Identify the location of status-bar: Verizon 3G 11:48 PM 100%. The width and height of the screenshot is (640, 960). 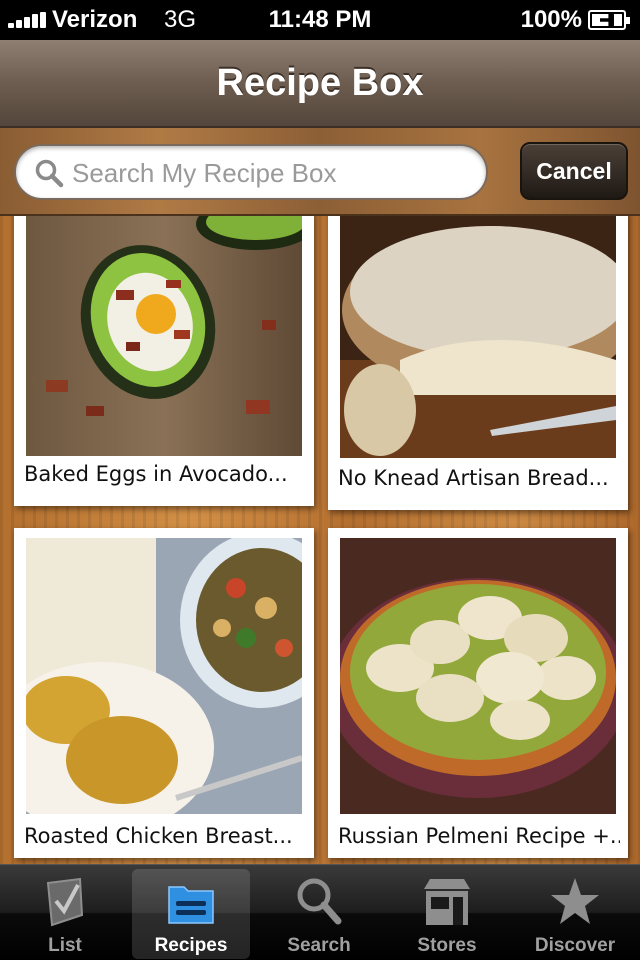
(320, 20).